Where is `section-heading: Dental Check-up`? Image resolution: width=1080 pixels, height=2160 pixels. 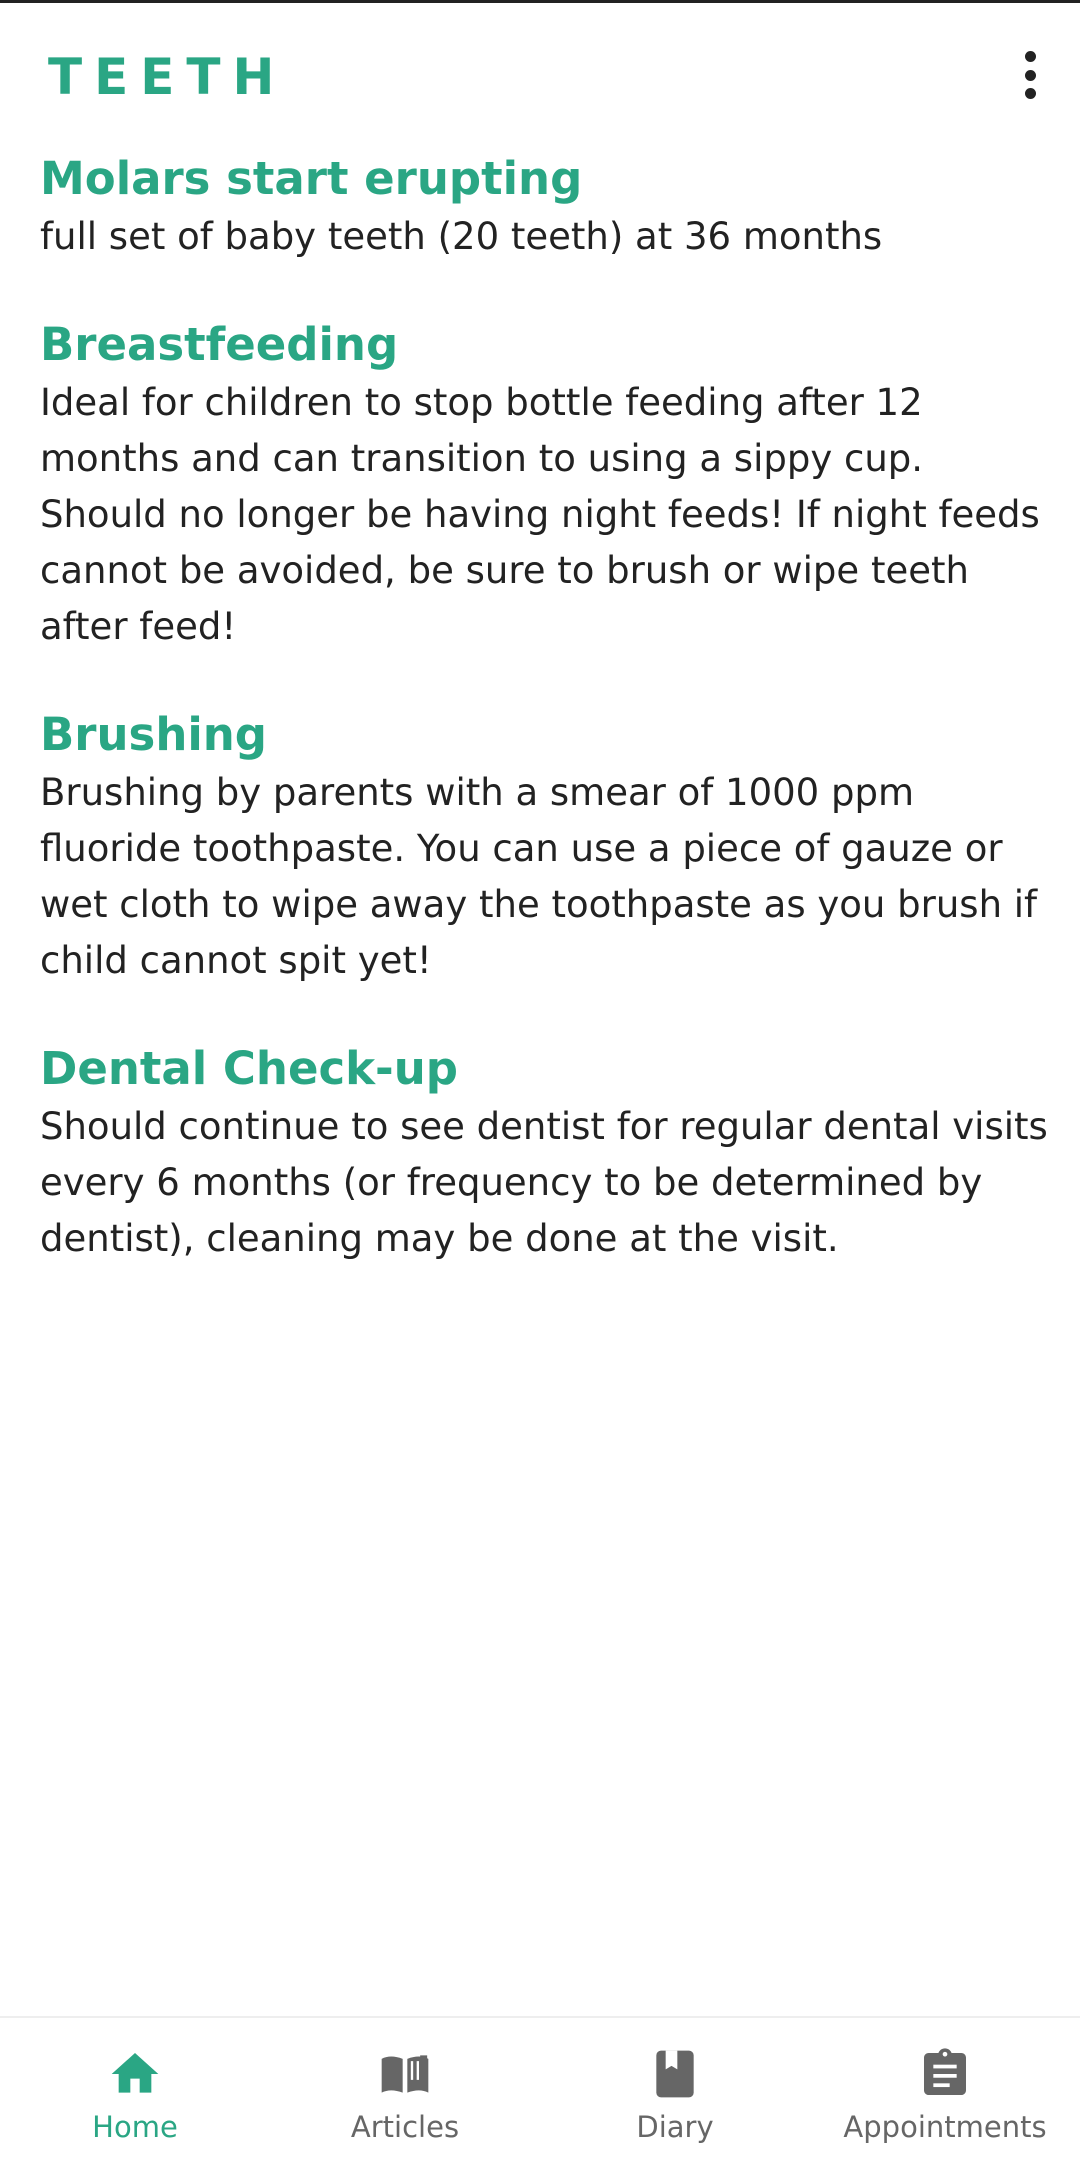
section-heading: Dental Check-up is located at coordinates (249, 1068).